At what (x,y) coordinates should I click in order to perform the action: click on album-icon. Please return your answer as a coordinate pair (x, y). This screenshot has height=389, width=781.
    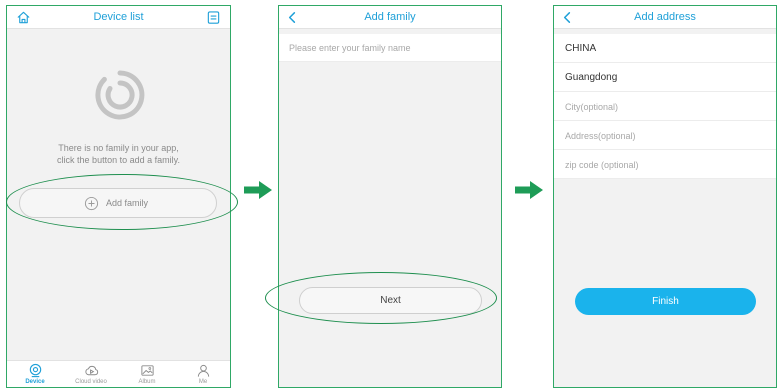
    Looking at the image, I should click on (147, 370).